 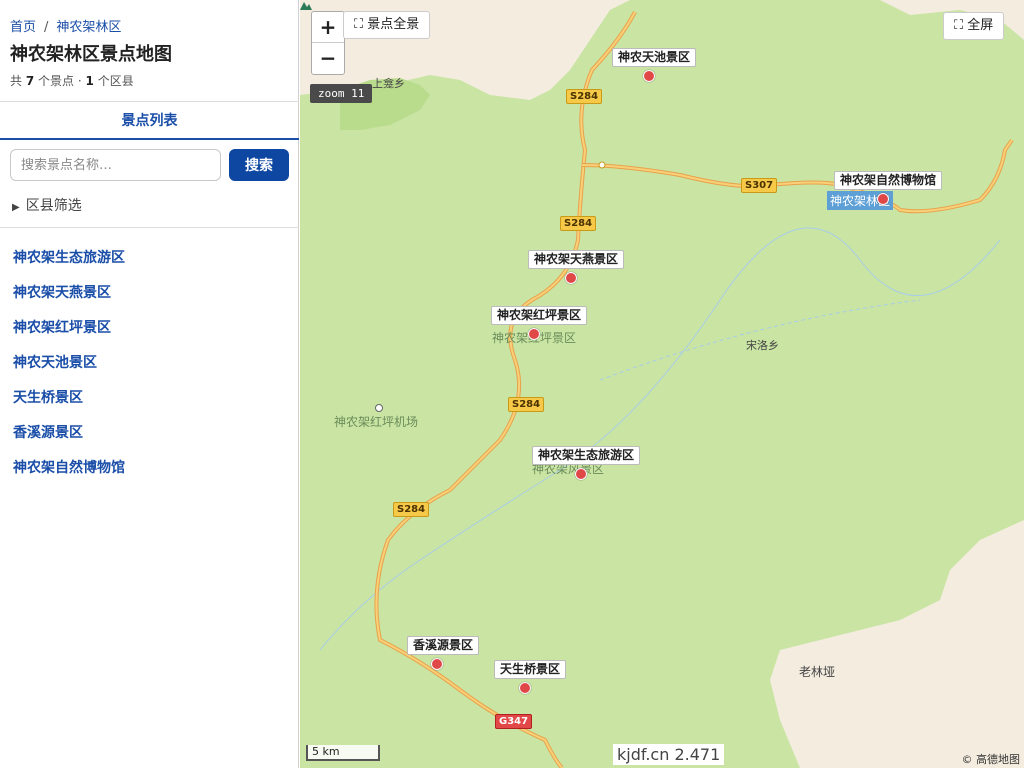 What do you see at coordinates (69, 265) in the screenshot?
I see `spot-list-item: 神农架生态旅游区` at bounding box center [69, 265].